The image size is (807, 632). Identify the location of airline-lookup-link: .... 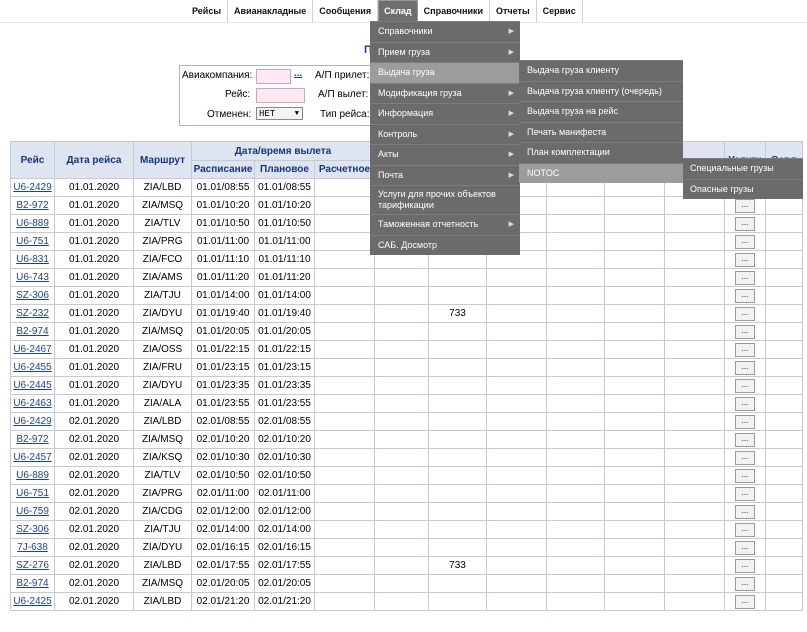
(298, 73).